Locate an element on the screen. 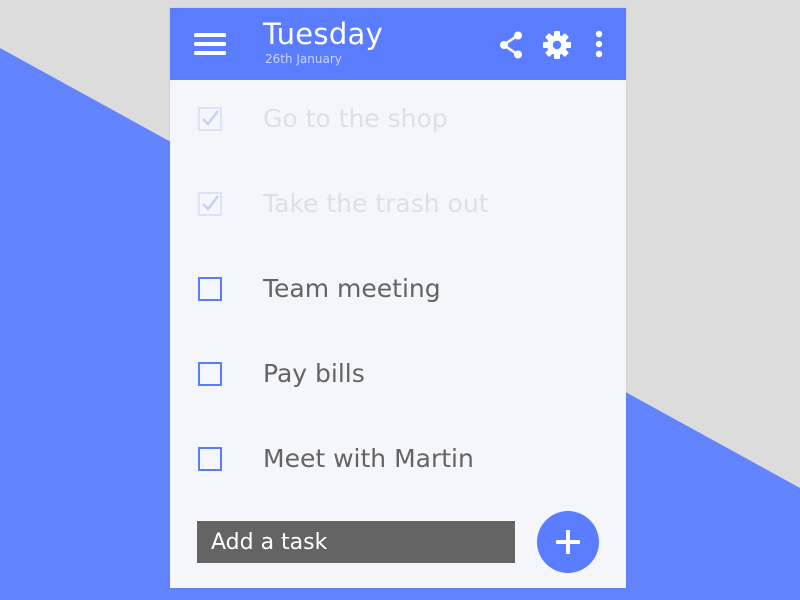 Image resolution: width=800 pixels, height=600 pixels. add-task-button is located at coordinates (568, 542).